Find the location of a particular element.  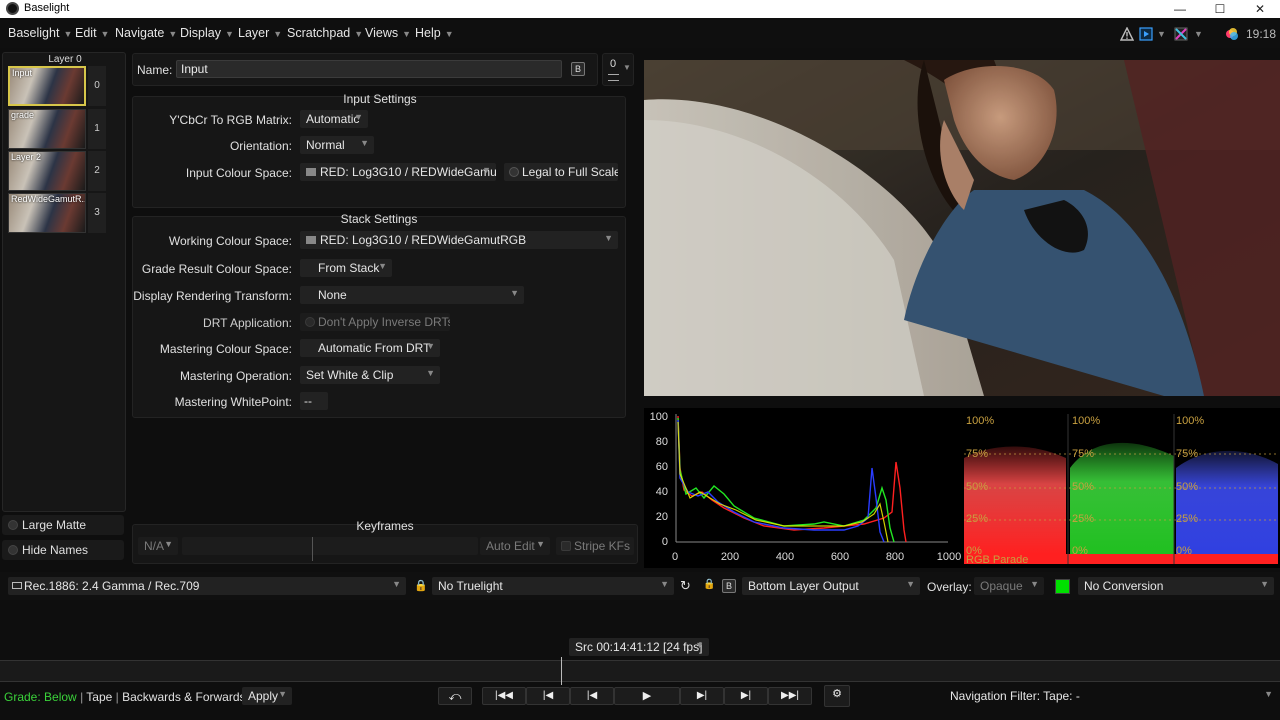

stripe-kfs-toggle: Stripe KFs is located at coordinates (595, 546).